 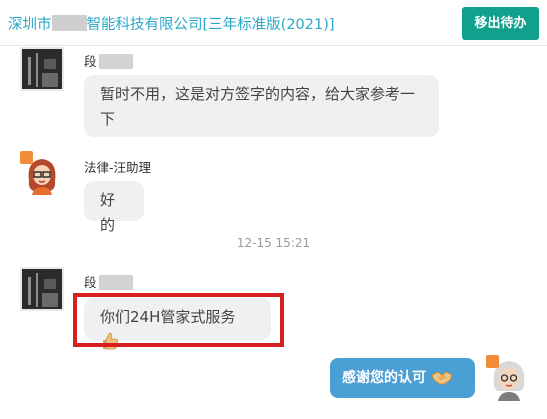 What do you see at coordinates (509, 378) in the screenshot?
I see `my-avatar` at bounding box center [509, 378].